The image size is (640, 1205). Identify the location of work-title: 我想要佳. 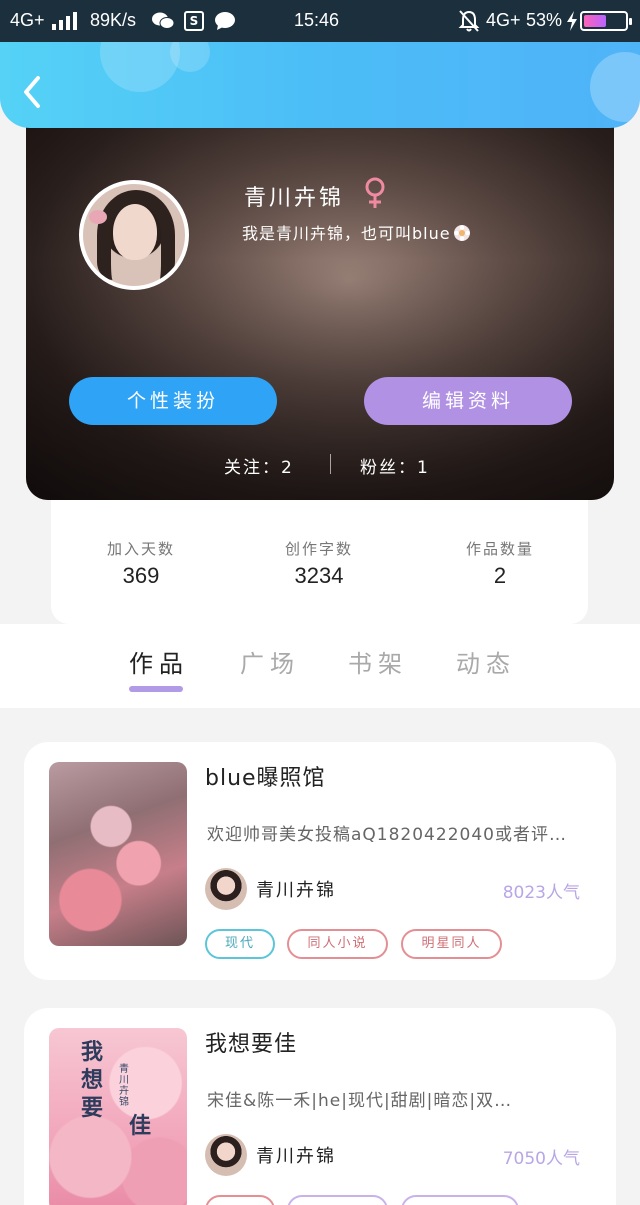
(251, 1042).